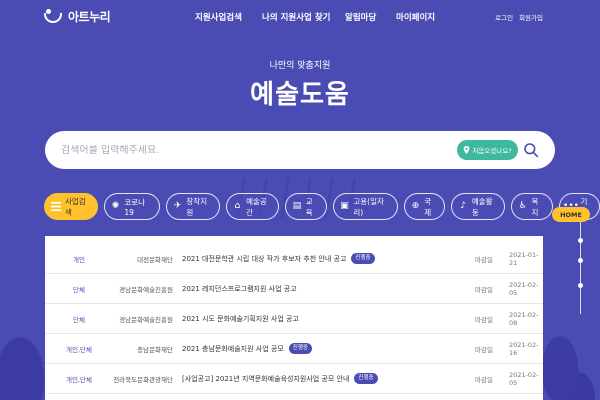  Describe the element at coordinates (135, 207) in the screenshot. I see `category-label: 코로나19` at that location.